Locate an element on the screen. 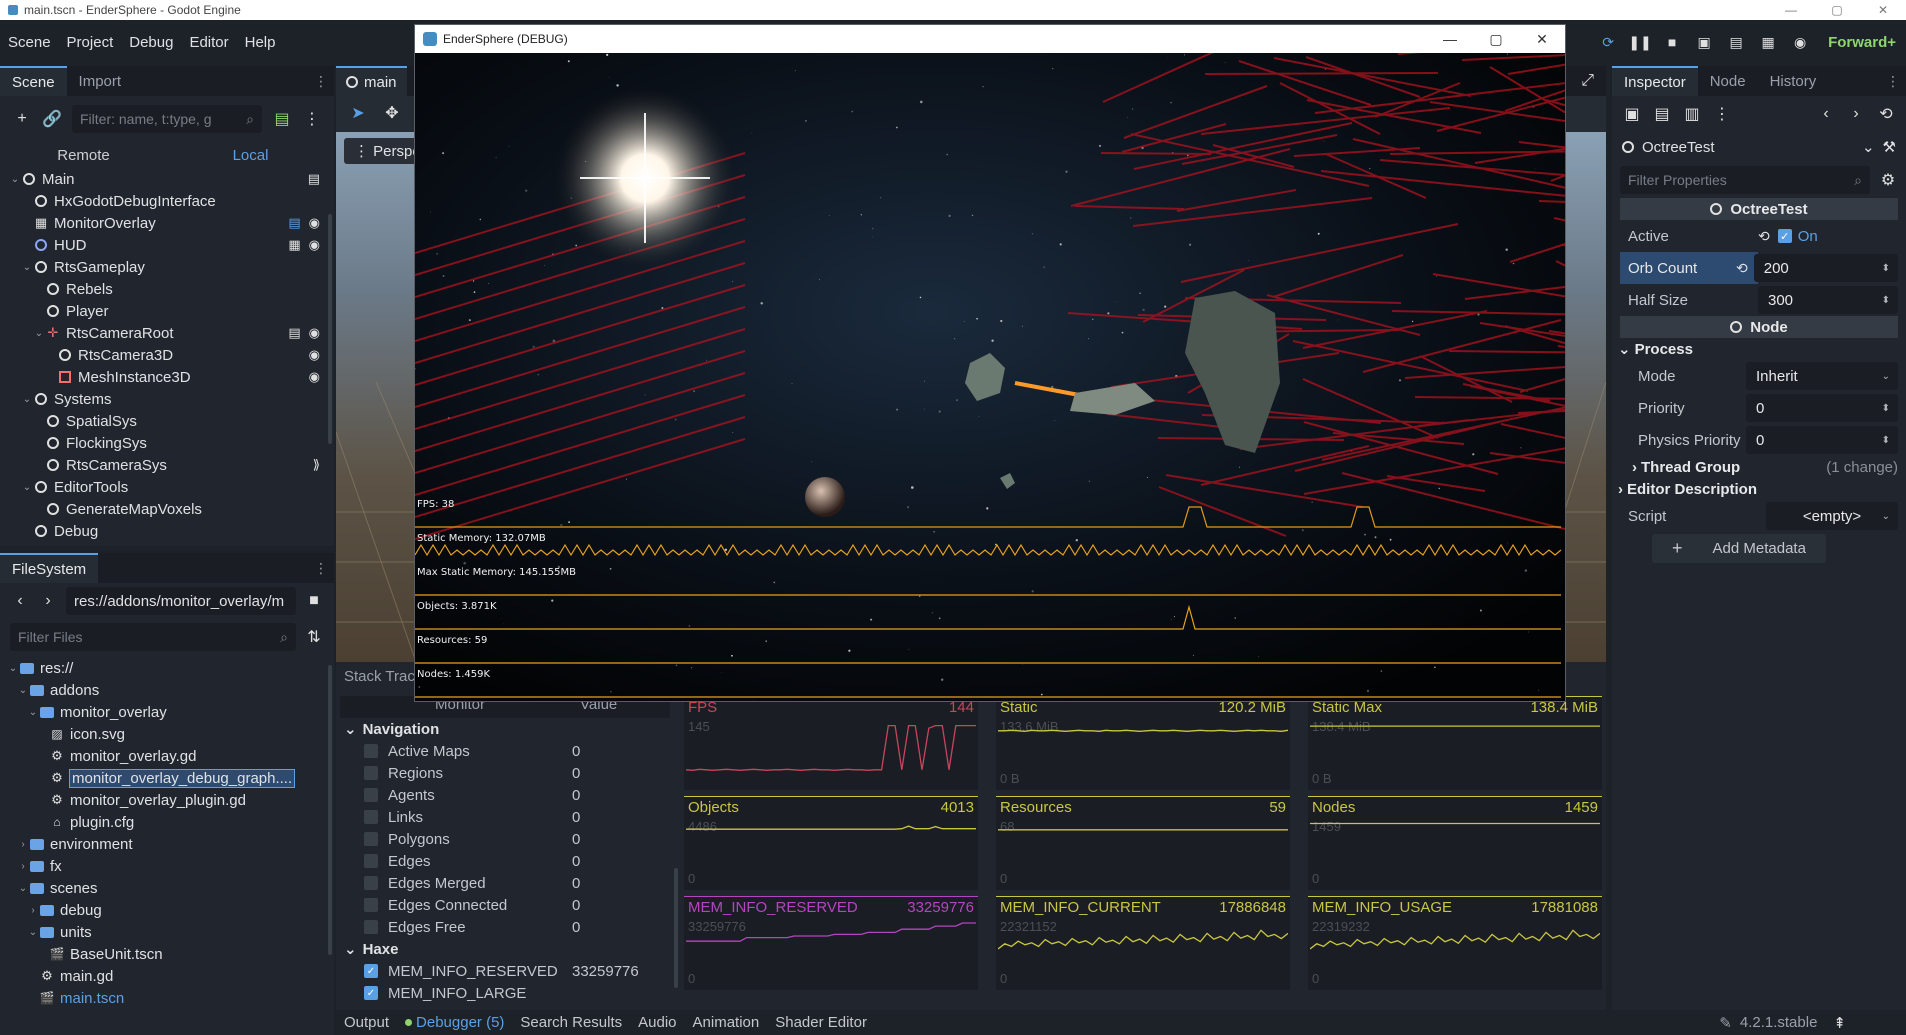 The image size is (1906, 1035). remote-button: Remote is located at coordinates (83, 155).